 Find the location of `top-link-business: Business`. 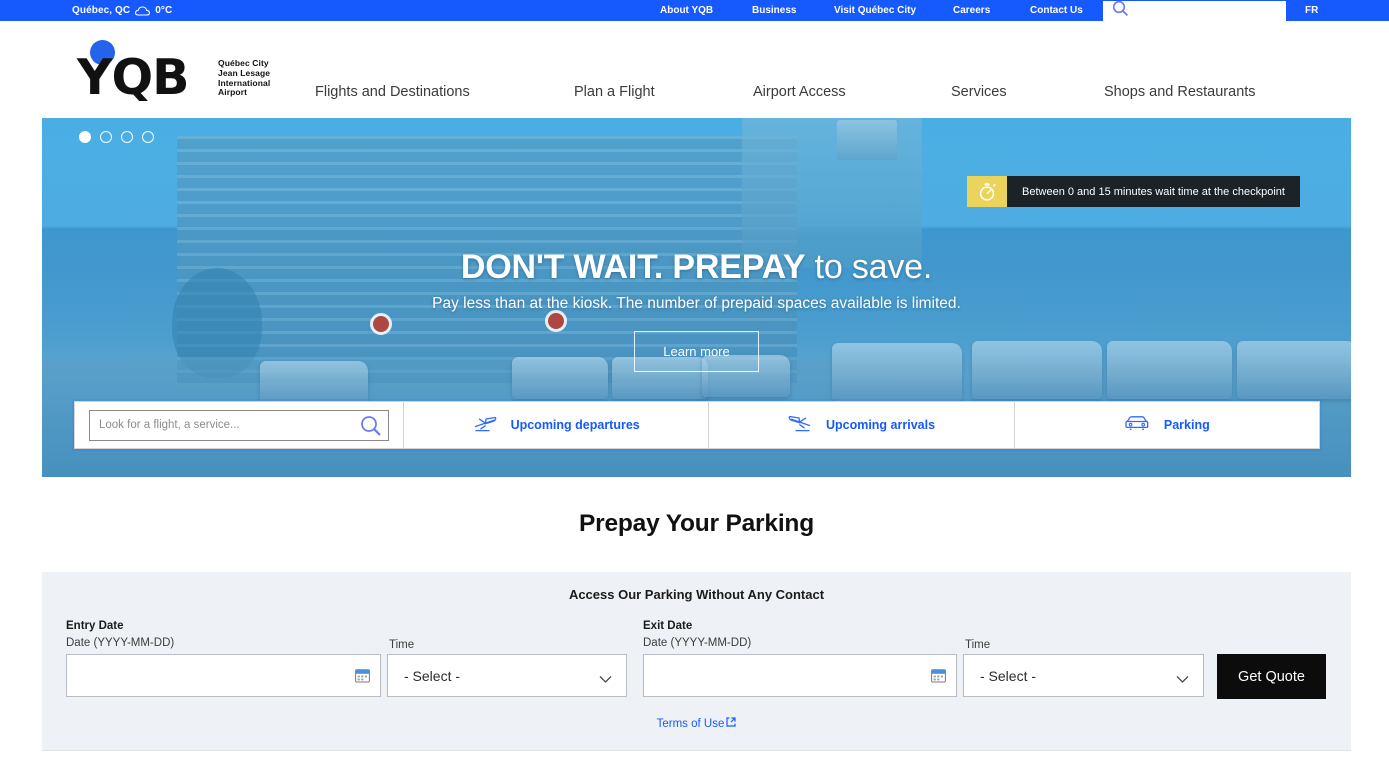

top-link-business: Business is located at coordinates (774, 10).